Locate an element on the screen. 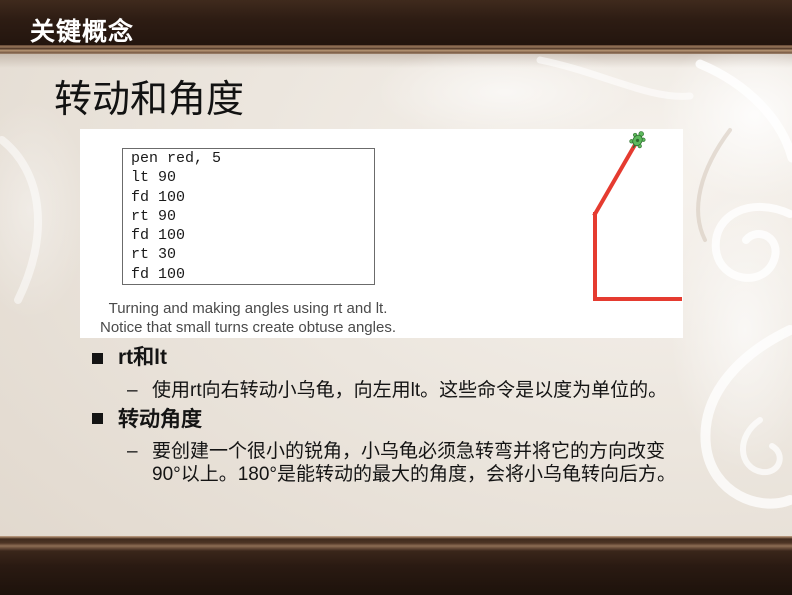 This screenshot has height=595, width=792. header-stripe is located at coordinates (396, 49).